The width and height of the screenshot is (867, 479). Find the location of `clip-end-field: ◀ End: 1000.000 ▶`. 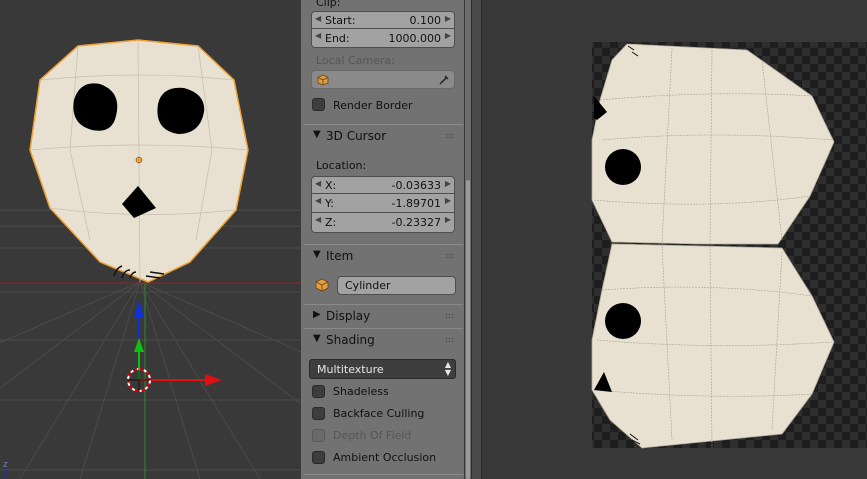

clip-end-field: ◀ End: 1000.000 ▶ is located at coordinates (383, 38).